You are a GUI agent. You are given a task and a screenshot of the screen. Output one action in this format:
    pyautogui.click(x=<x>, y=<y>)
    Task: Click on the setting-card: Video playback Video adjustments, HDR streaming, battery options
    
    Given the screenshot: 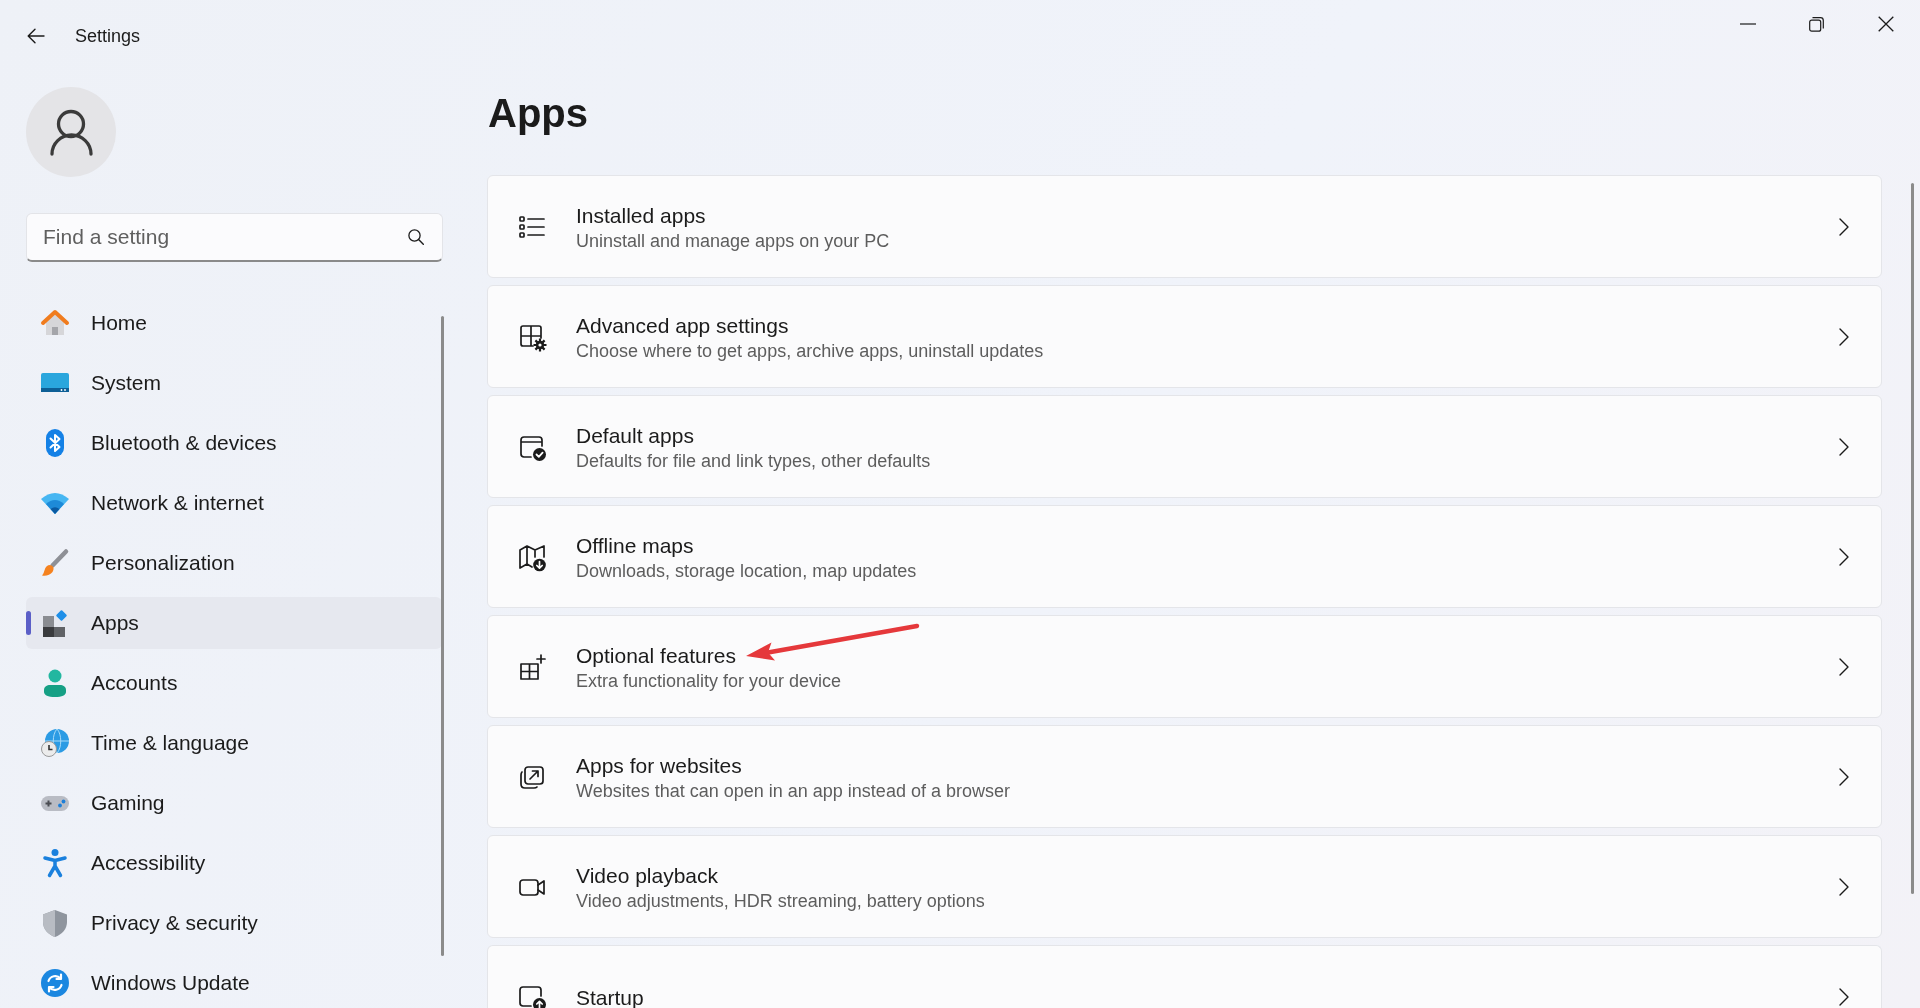 What is the action you would take?
    pyautogui.click(x=1184, y=886)
    